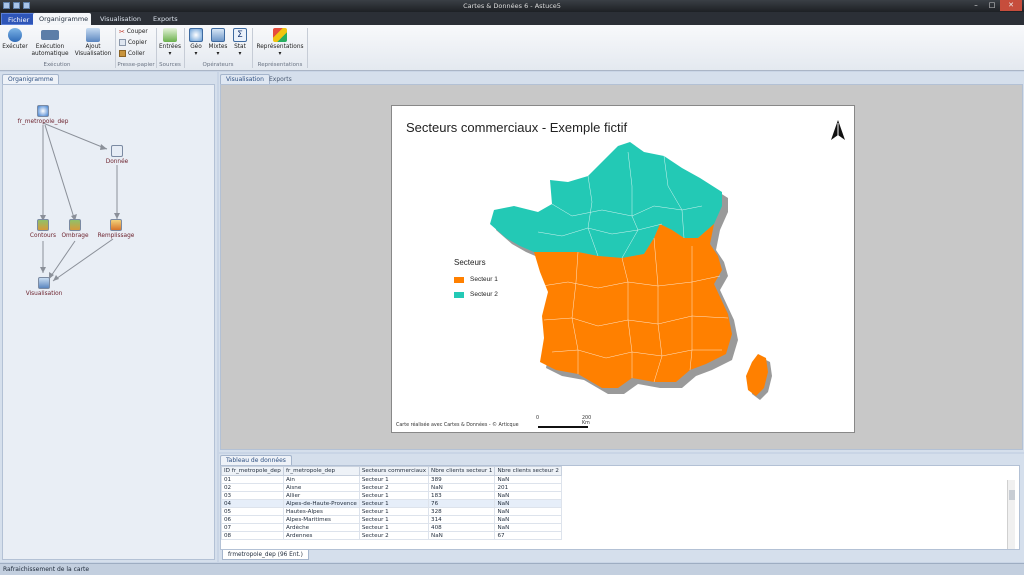 The width and height of the screenshot is (1024, 575). What do you see at coordinates (44, 287) in the screenshot?
I see `node-visualisation: Visualisation` at bounding box center [44, 287].